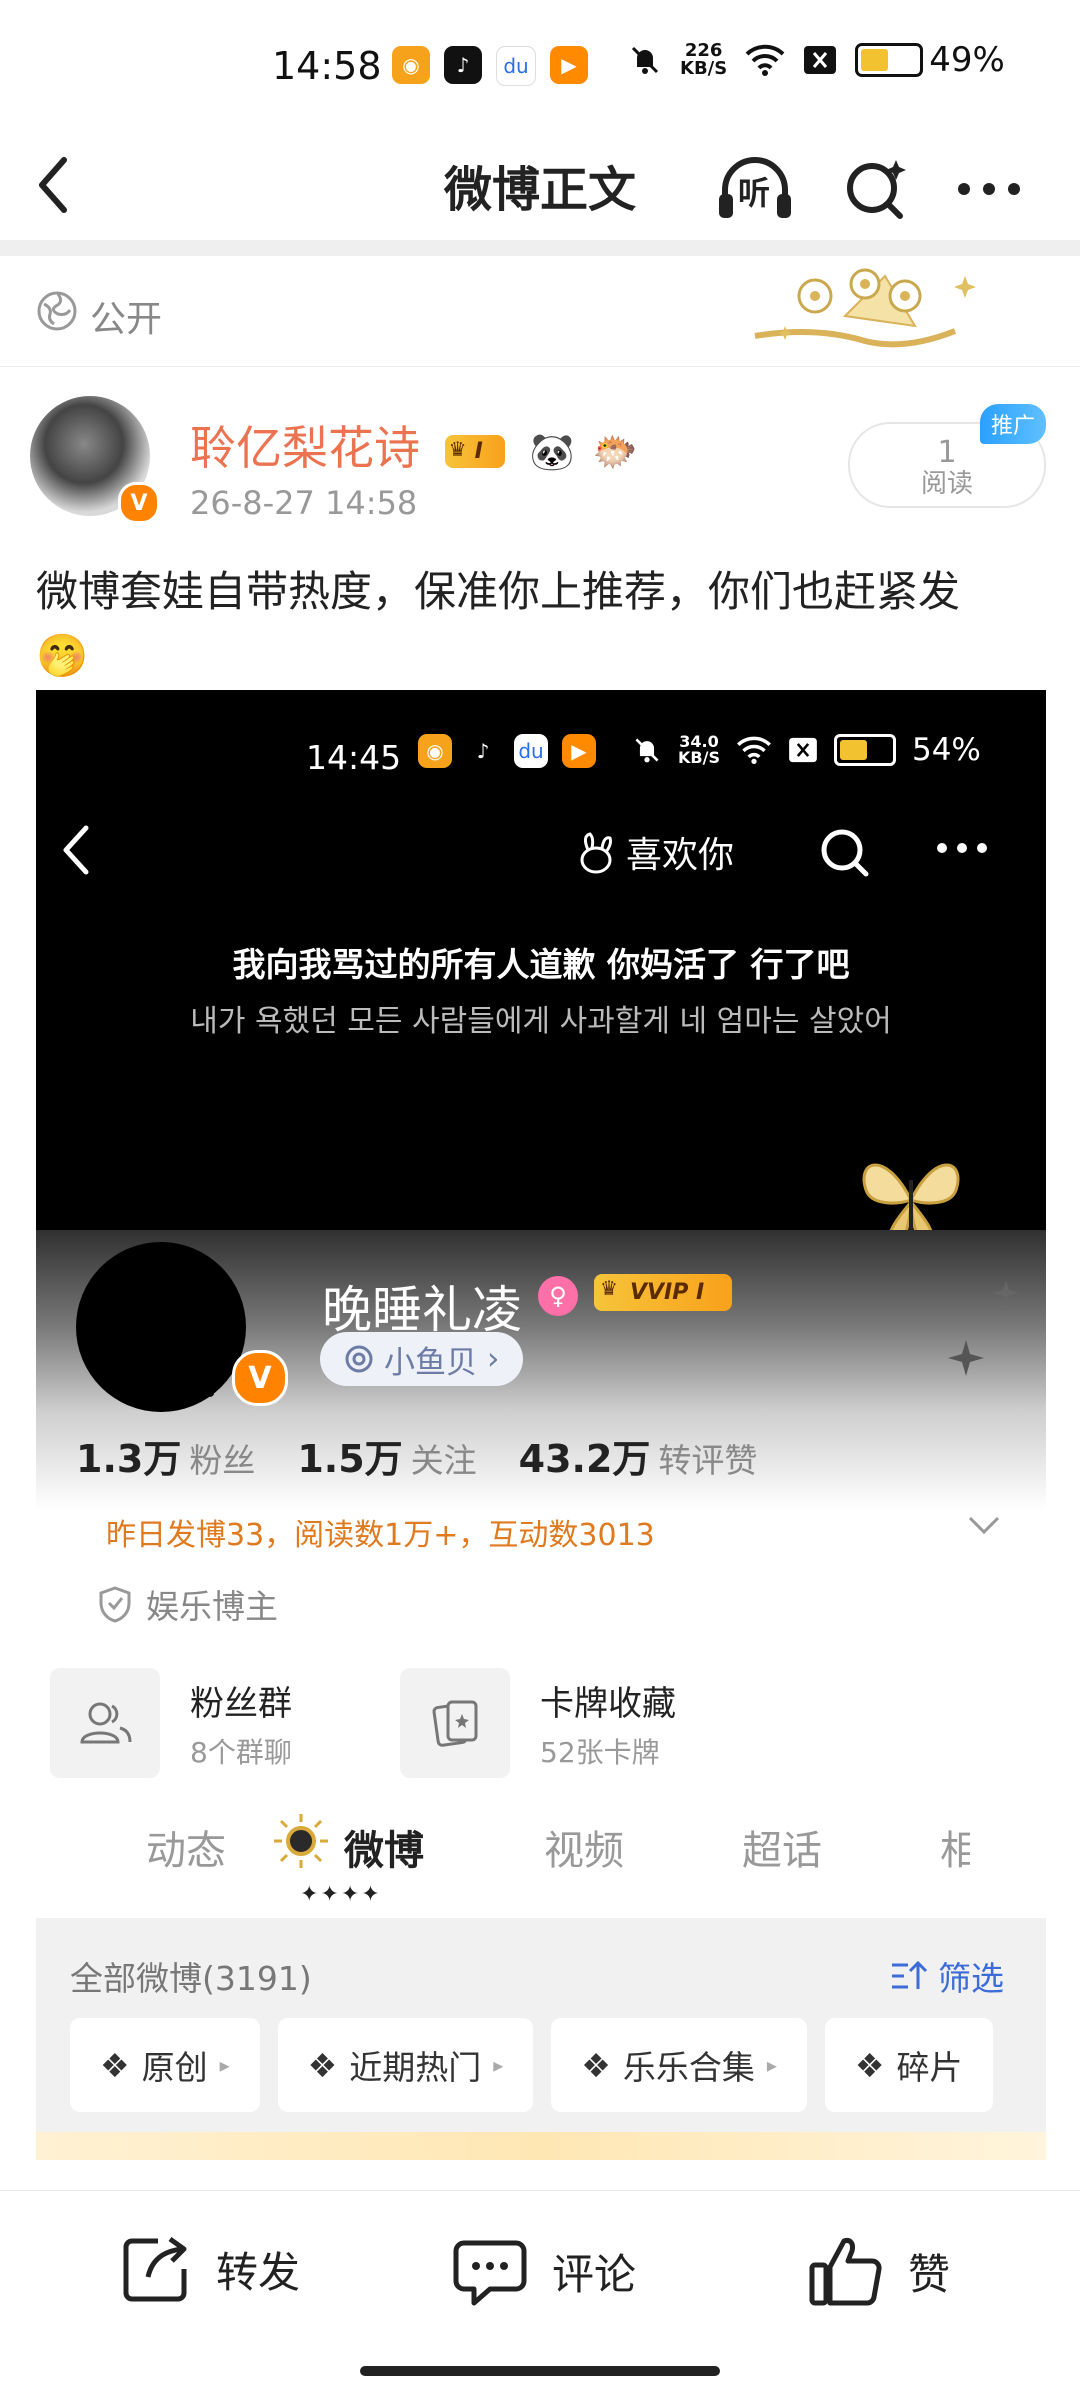  What do you see at coordinates (463, 65) in the screenshot?
I see `tiktok-app-icon: ♪` at bounding box center [463, 65].